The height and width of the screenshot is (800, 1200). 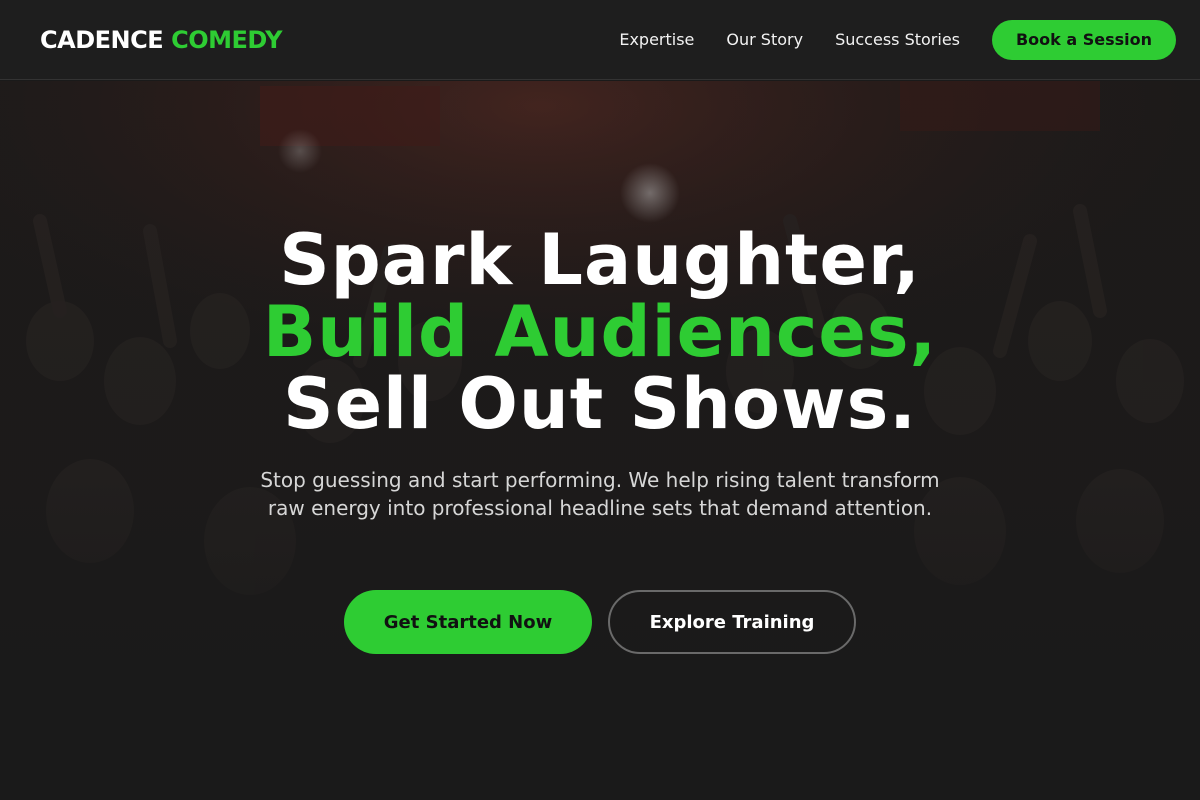 What do you see at coordinates (226, 39) in the screenshot?
I see `brand-name-part2: COMEDY` at bounding box center [226, 39].